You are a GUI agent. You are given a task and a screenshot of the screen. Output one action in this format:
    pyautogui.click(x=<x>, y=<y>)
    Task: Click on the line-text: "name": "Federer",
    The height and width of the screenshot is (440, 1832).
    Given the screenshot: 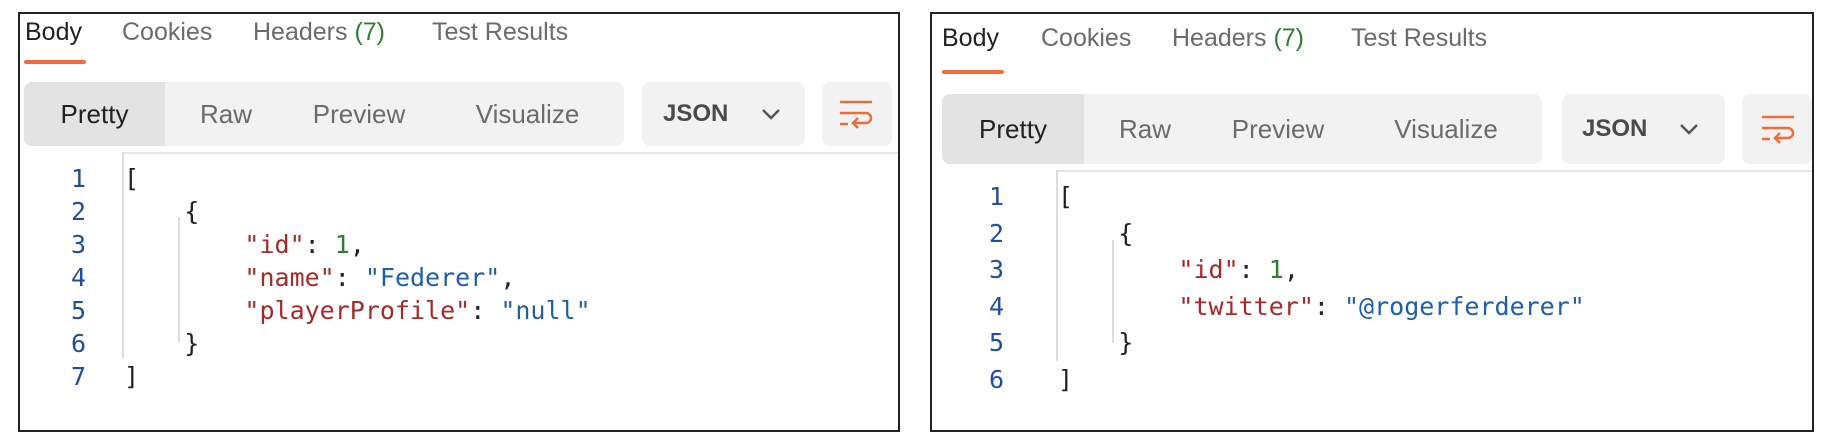 What is the action you would take?
    pyautogui.click(x=319, y=277)
    